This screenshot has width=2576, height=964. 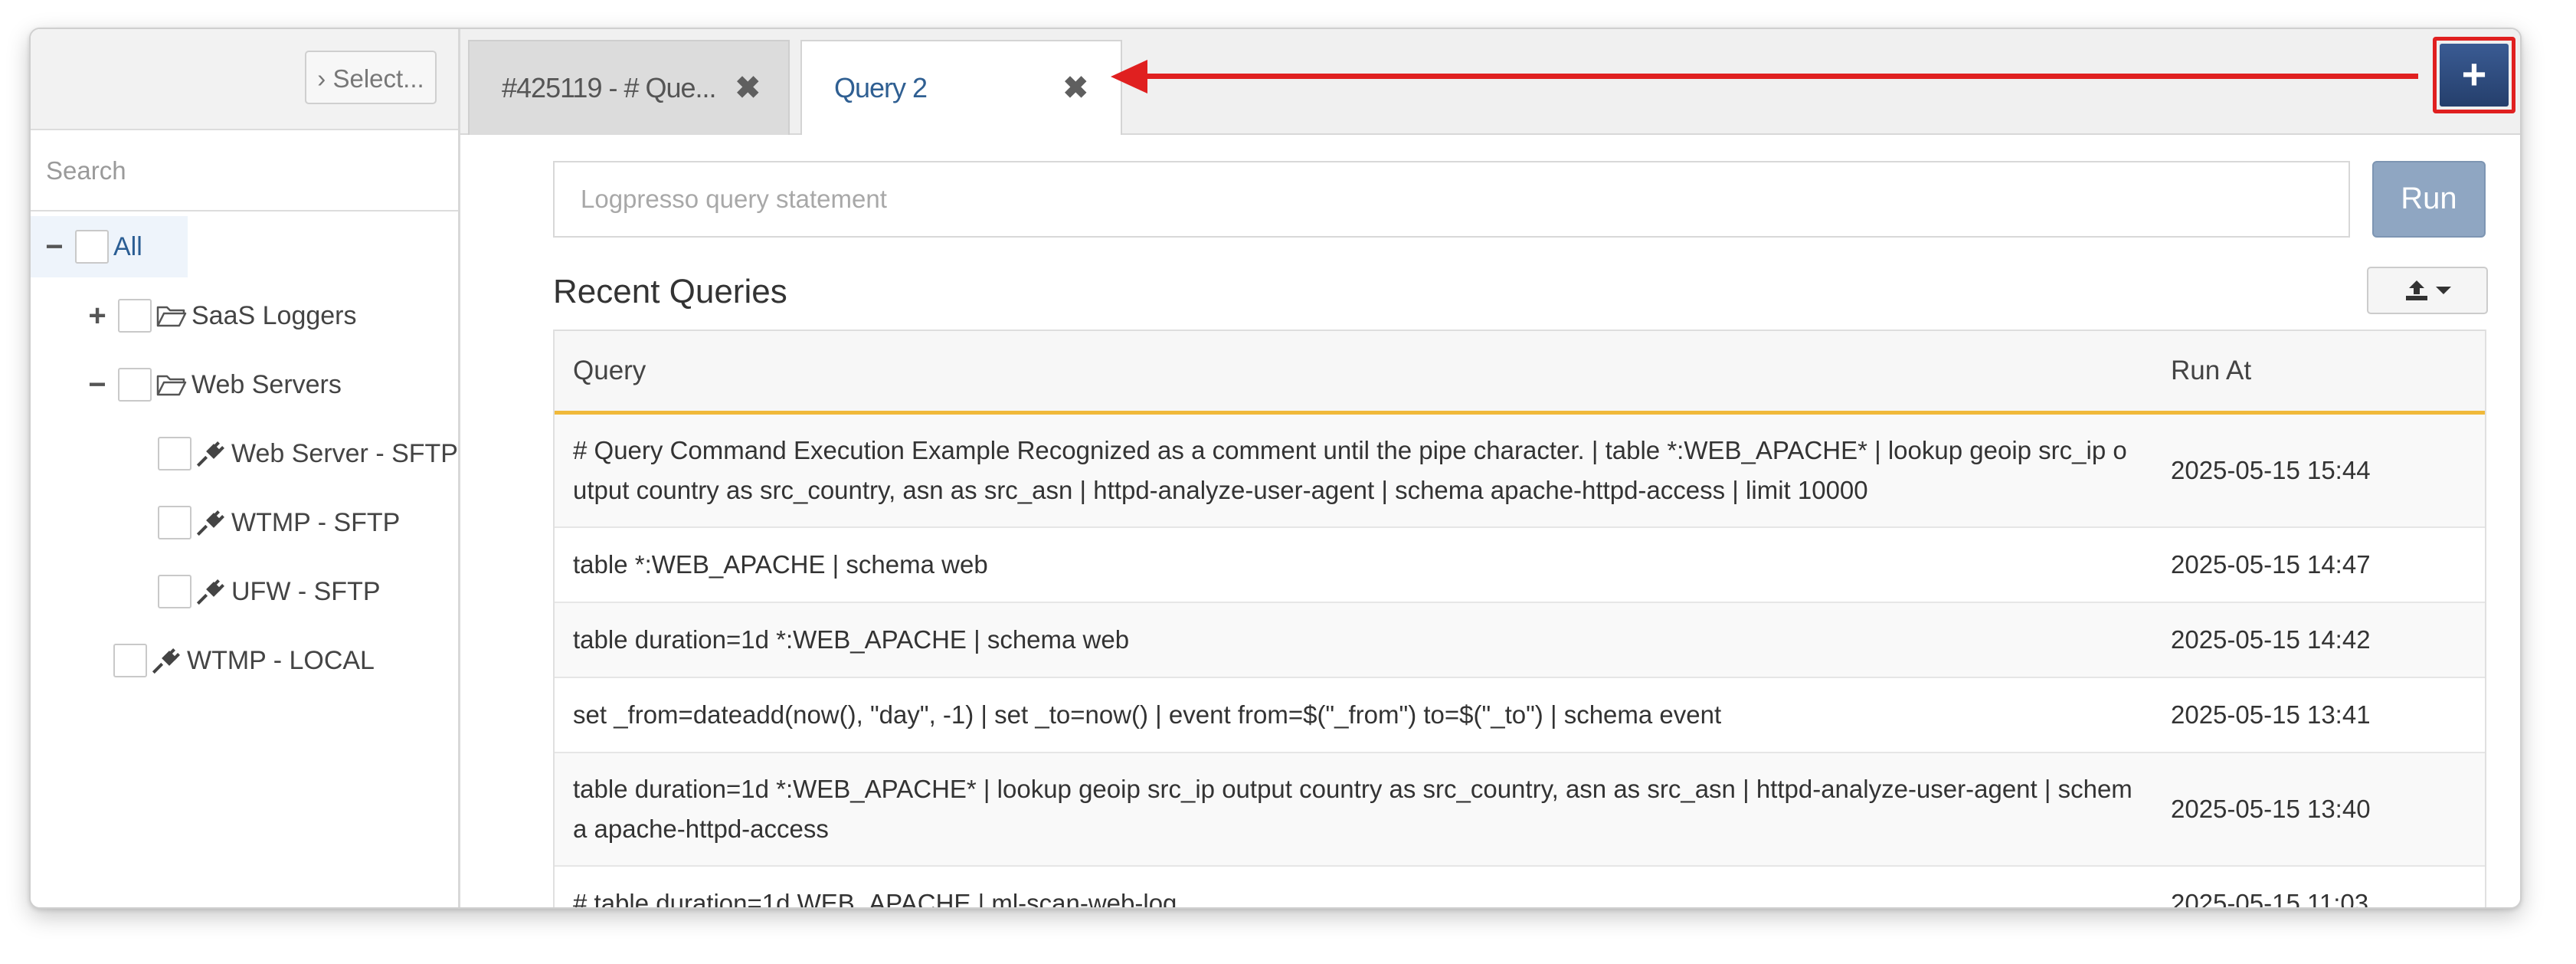 I want to click on search-input, so click(x=237, y=171).